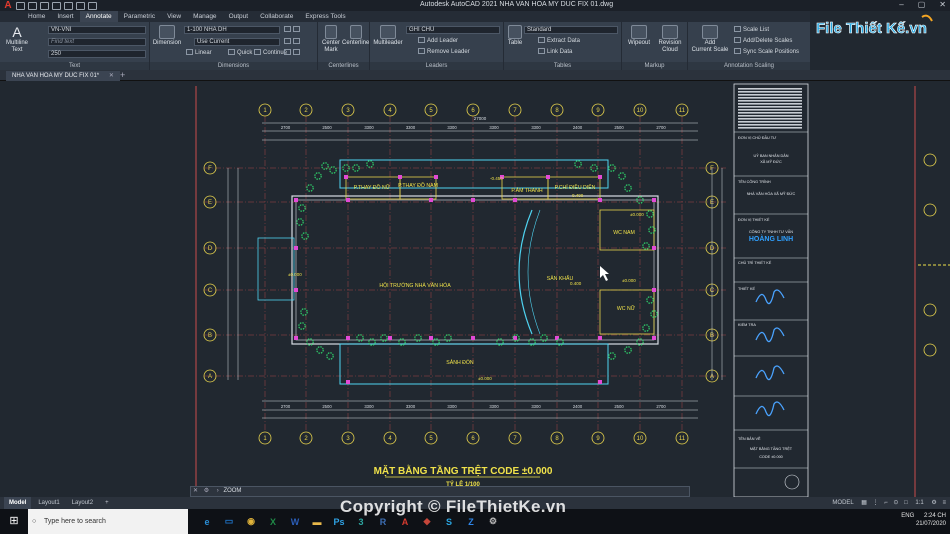 This screenshot has height=534, width=950. I want to click on quick-button: Quick, so click(240, 53).